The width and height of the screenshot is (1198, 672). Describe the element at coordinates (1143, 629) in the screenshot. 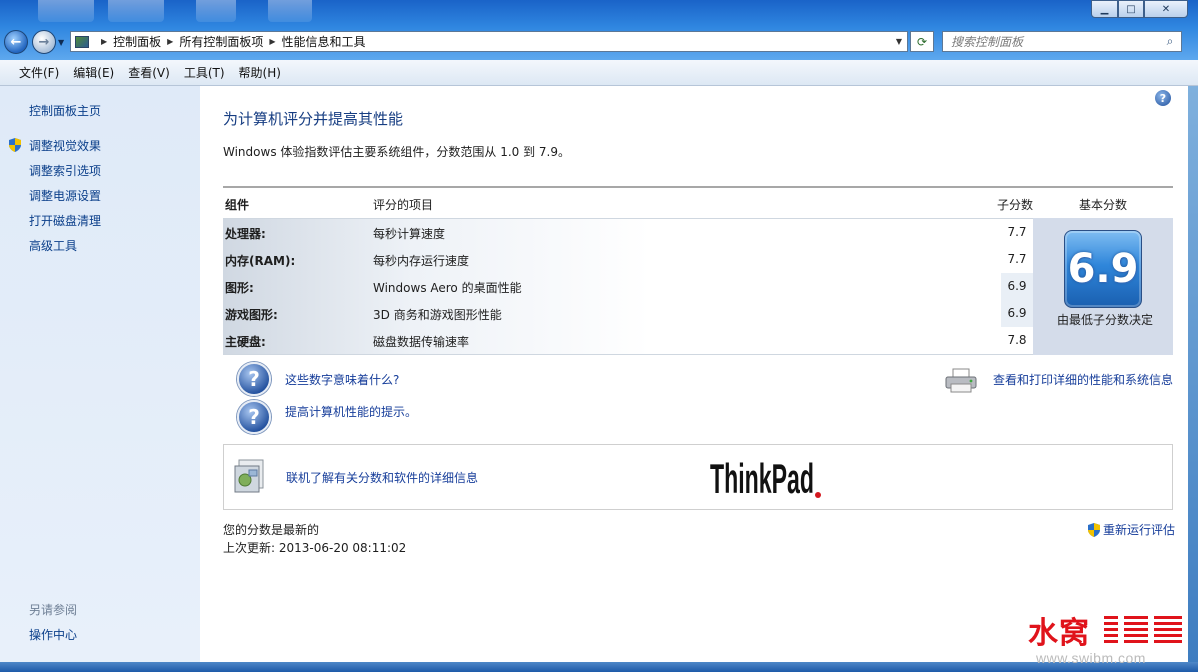

I see `watermark-ibm-logo` at that location.